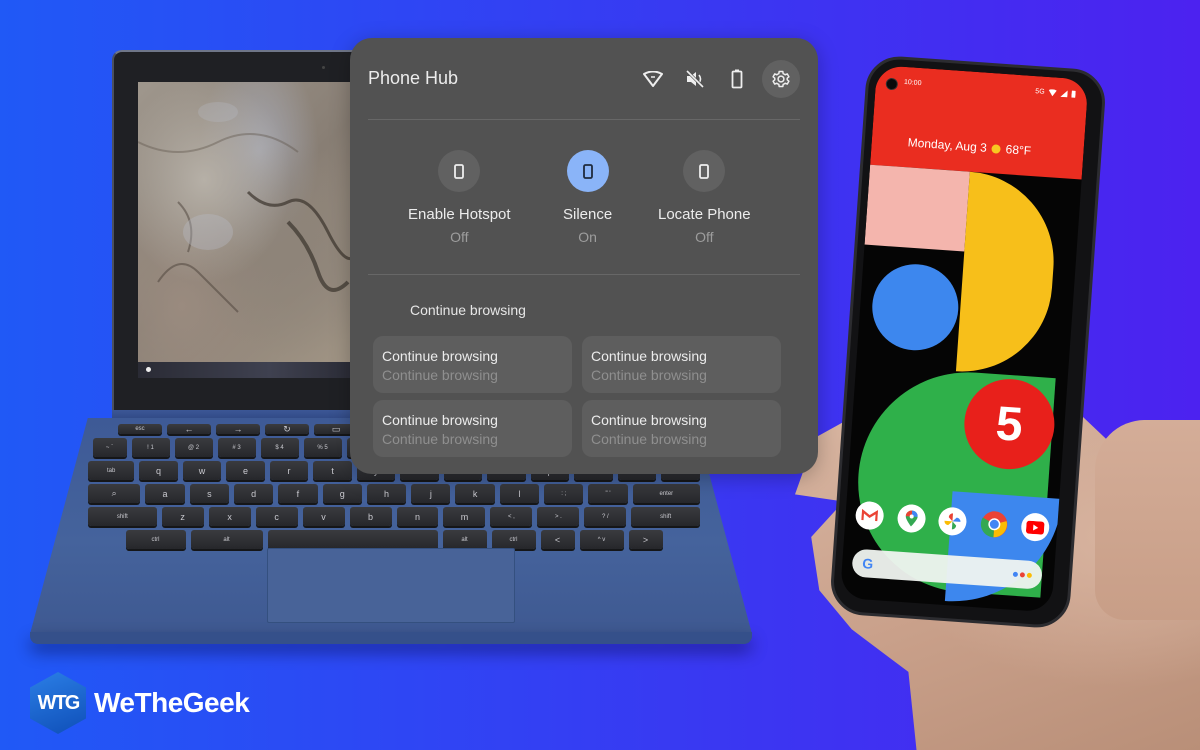 The width and height of the screenshot is (1200, 750). Describe the element at coordinates (645, 539) in the screenshot. I see `keyboard-key: >` at that location.